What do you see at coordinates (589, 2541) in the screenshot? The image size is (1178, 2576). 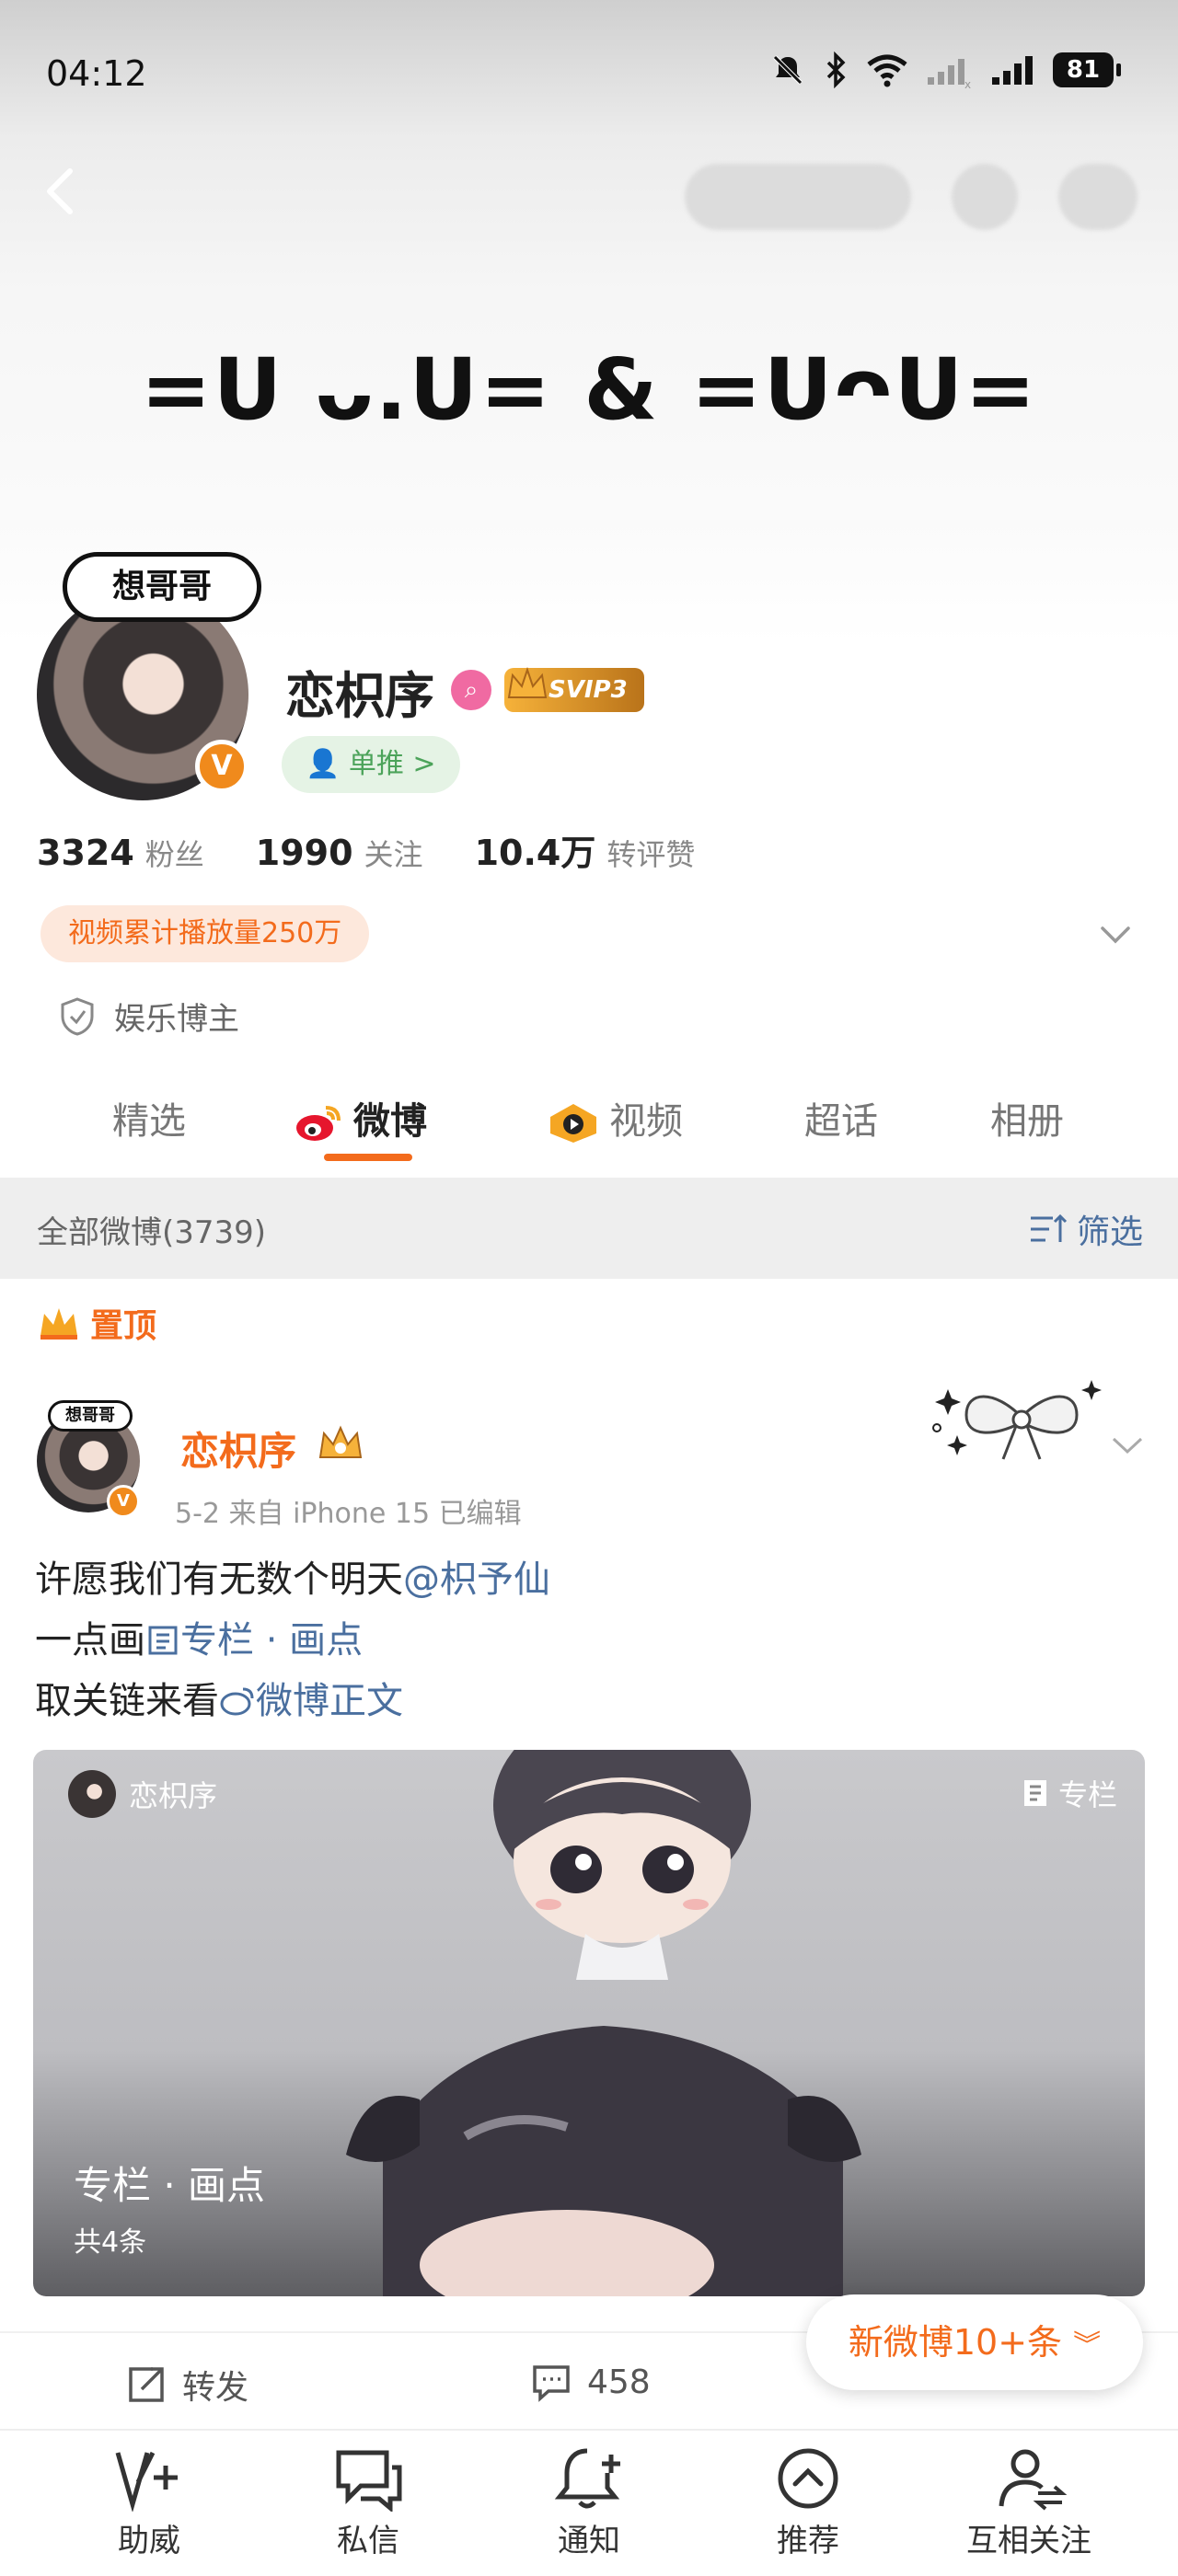 I see `nav-notifications-label: 通知` at bounding box center [589, 2541].